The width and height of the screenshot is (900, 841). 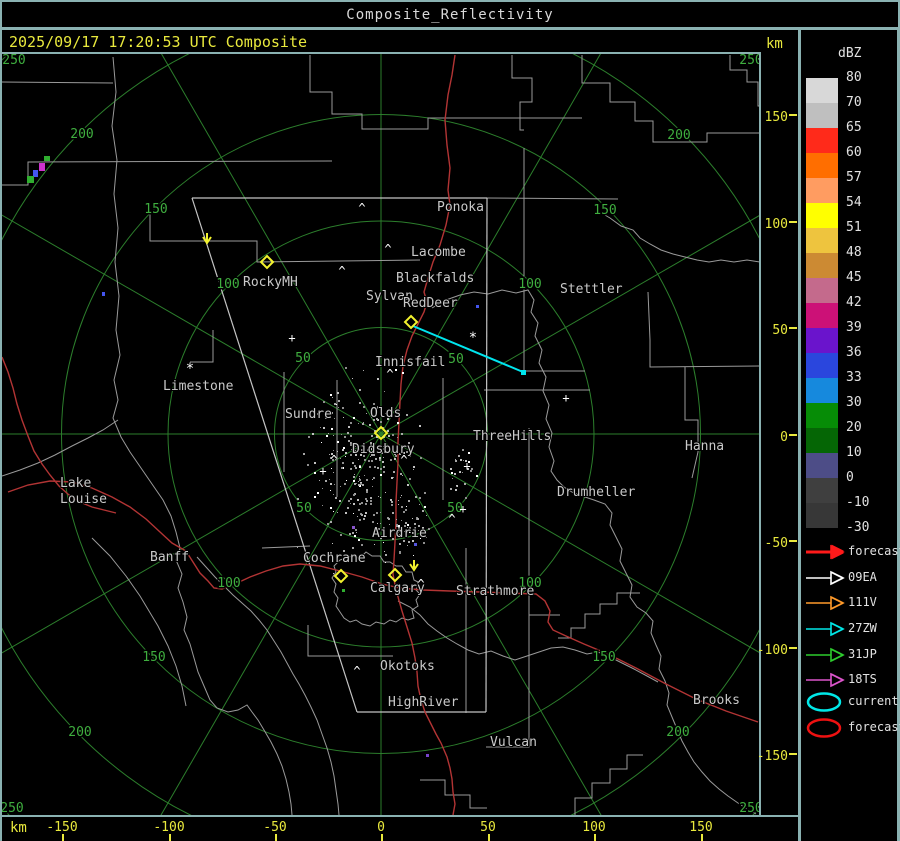 What do you see at coordinates (849, 629) in the screenshot?
I see `legend-item-27ZW: 27ZW` at bounding box center [849, 629].